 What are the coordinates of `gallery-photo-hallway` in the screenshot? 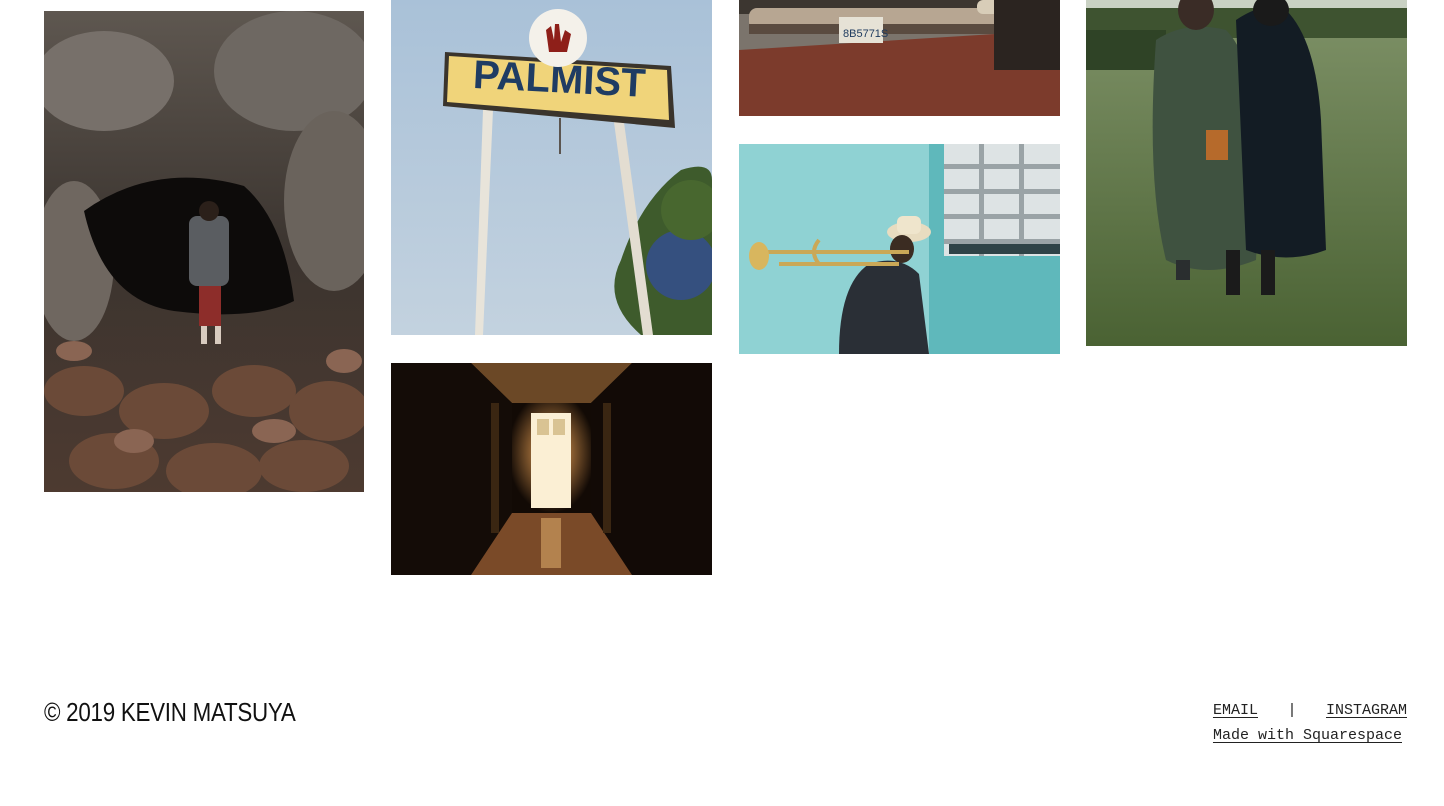 It's located at (551, 469).